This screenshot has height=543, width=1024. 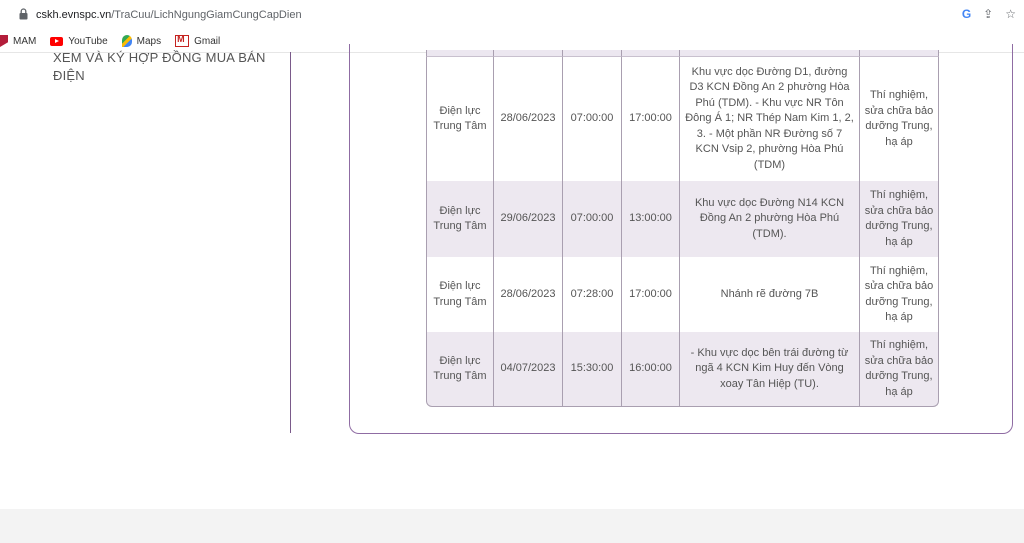 What do you see at coordinates (770, 294) in the screenshot?
I see `cell-area: Nhánh rẽ đường 7B` at bounding box center [770, 294].